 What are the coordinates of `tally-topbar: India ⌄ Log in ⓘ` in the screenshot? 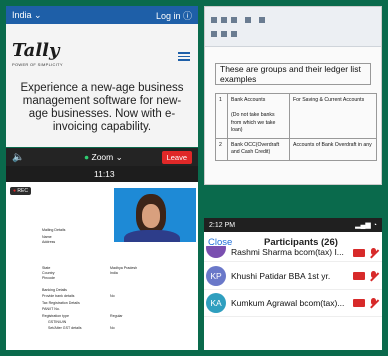 It's located at (102, 15).